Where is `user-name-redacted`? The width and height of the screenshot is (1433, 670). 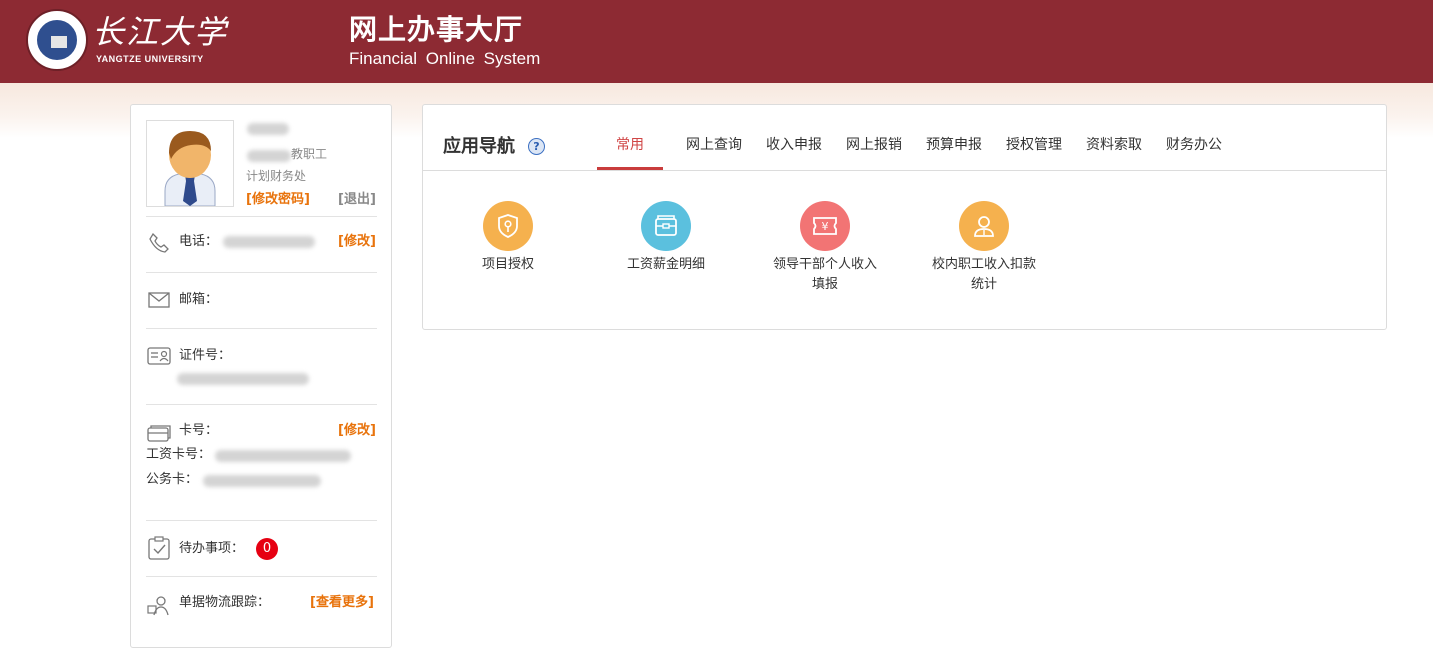
user-name-redacted is located at coordinates (268, 129).